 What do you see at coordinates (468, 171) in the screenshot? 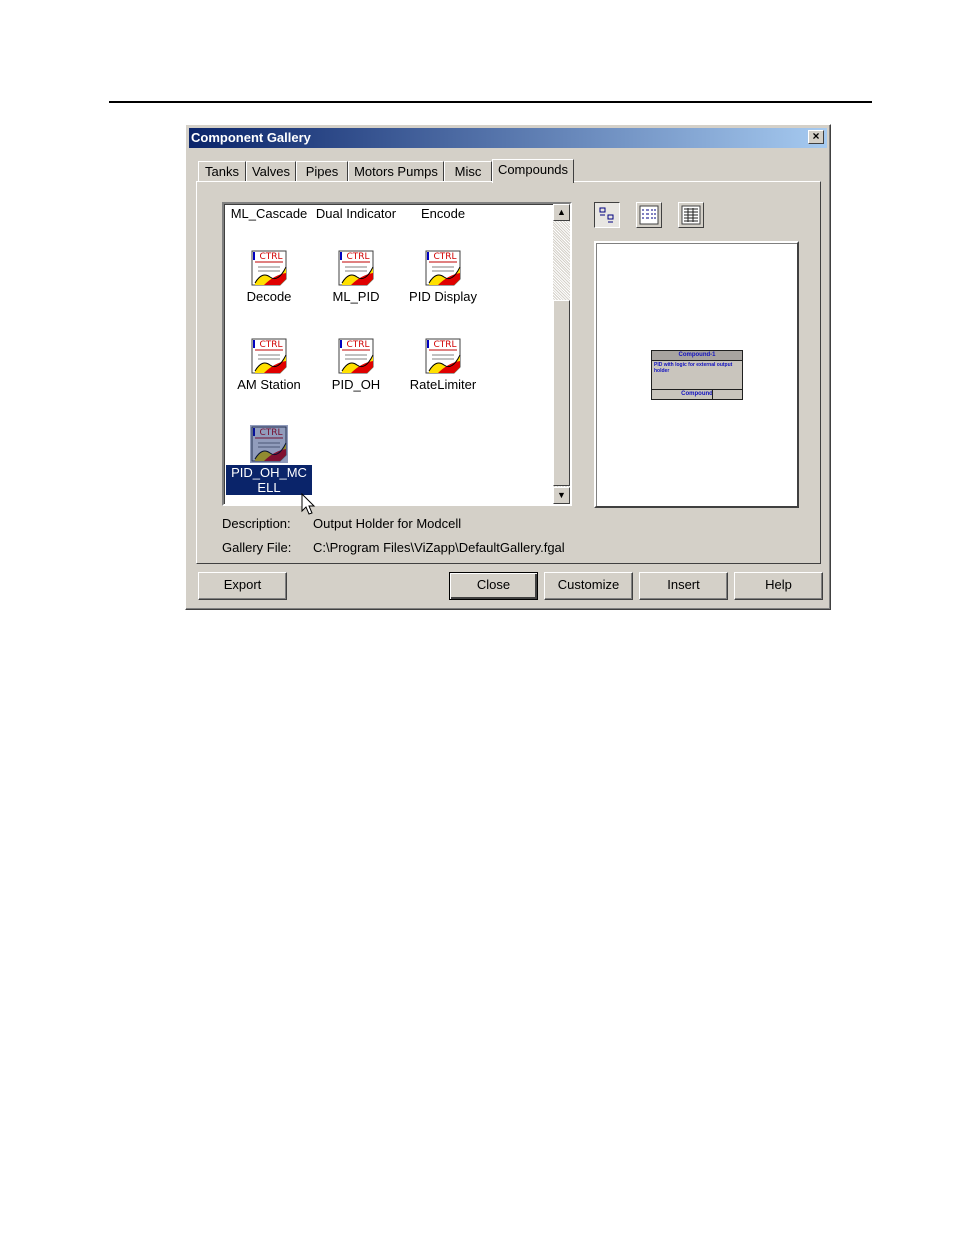
I see `tab-misc: Misc` at bounding box center [468, 171].